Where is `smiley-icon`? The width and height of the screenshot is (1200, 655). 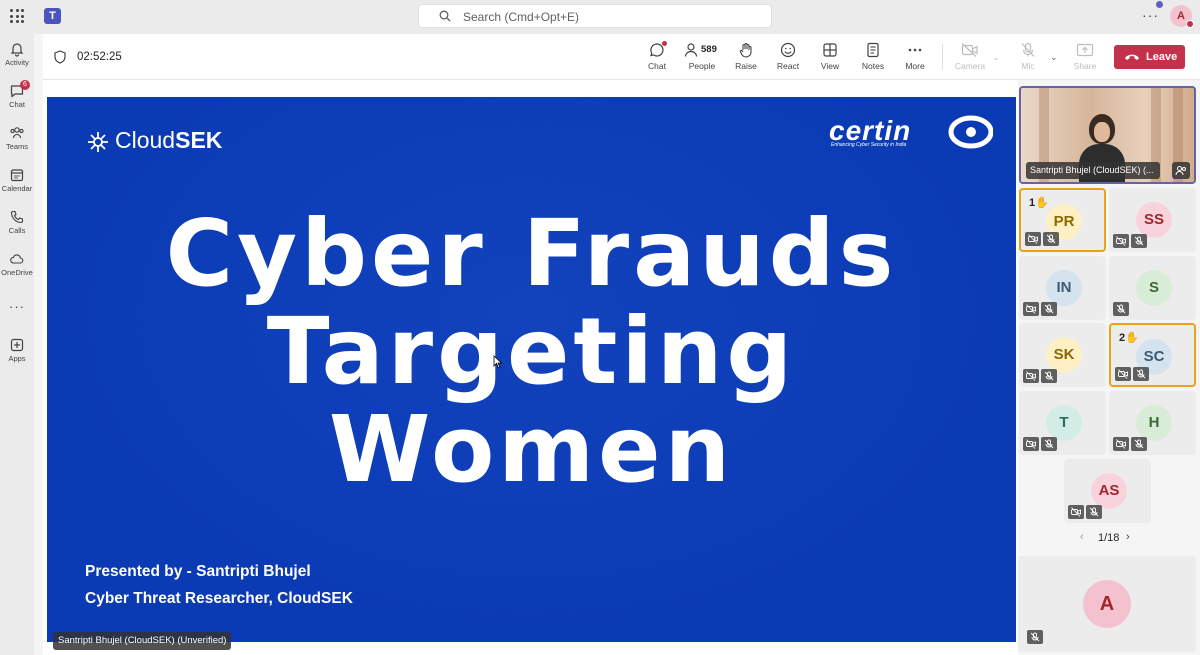 smiley-icon is located at coordinates (788, 50).